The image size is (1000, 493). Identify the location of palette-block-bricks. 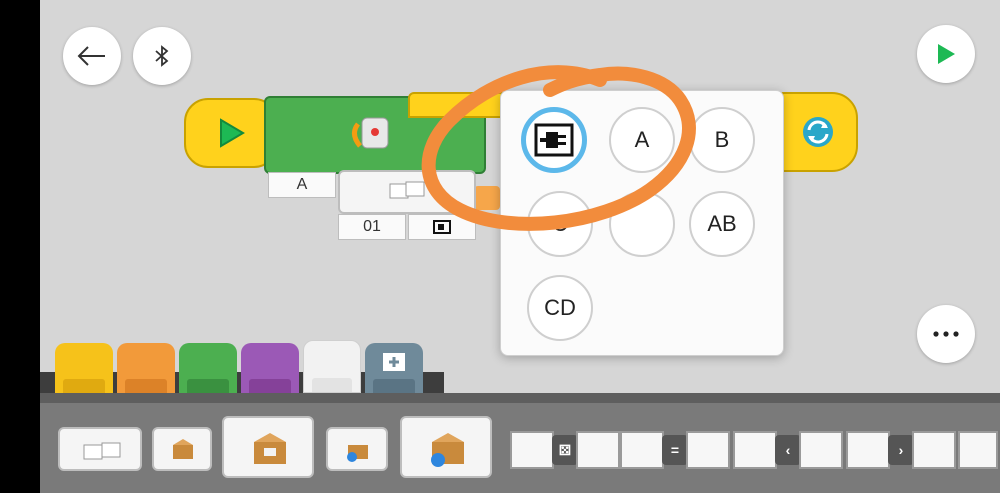
(100, 449).